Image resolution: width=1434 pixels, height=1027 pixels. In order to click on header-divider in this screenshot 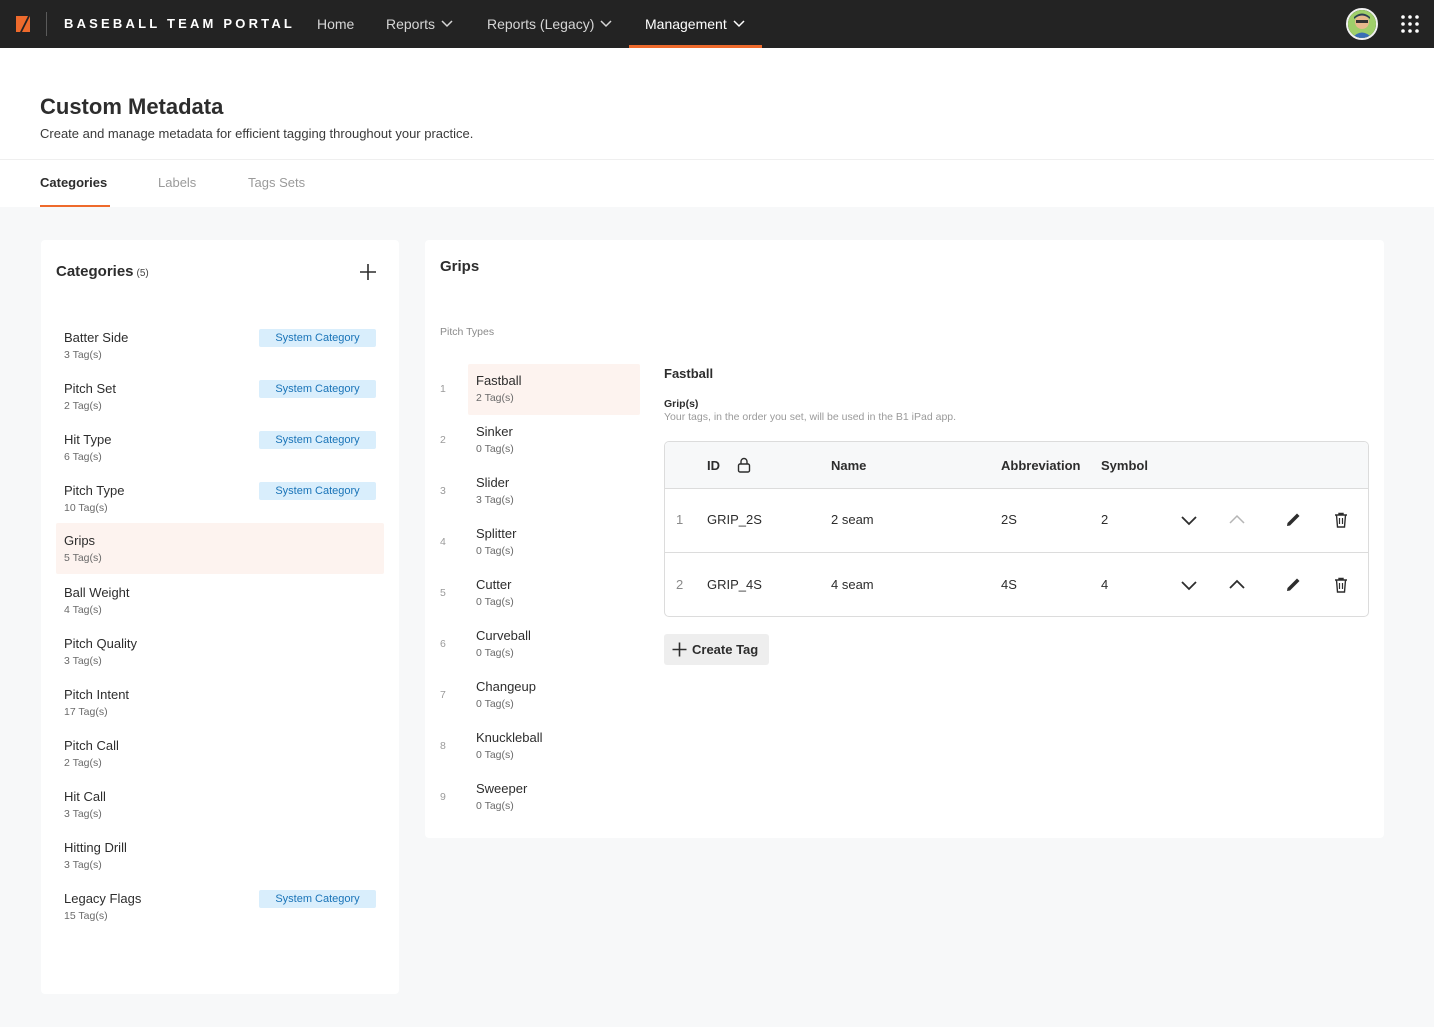, I will do `click(717, 159)`.